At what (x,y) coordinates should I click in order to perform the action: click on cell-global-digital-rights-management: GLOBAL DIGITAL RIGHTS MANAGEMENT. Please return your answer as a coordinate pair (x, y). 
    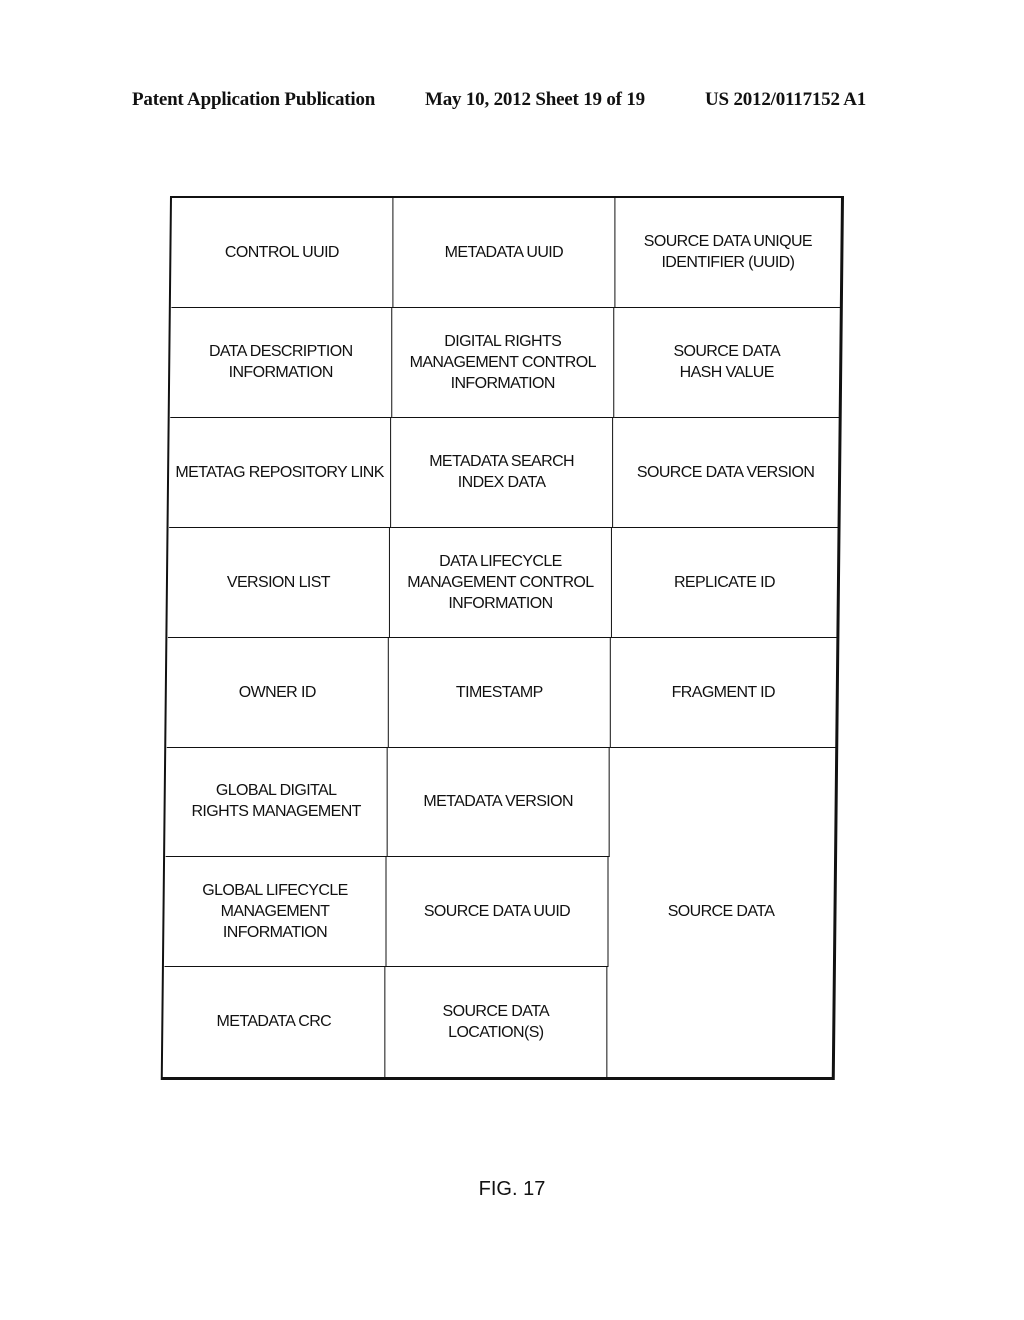
    Looking at the image, I should click on (276, 802).